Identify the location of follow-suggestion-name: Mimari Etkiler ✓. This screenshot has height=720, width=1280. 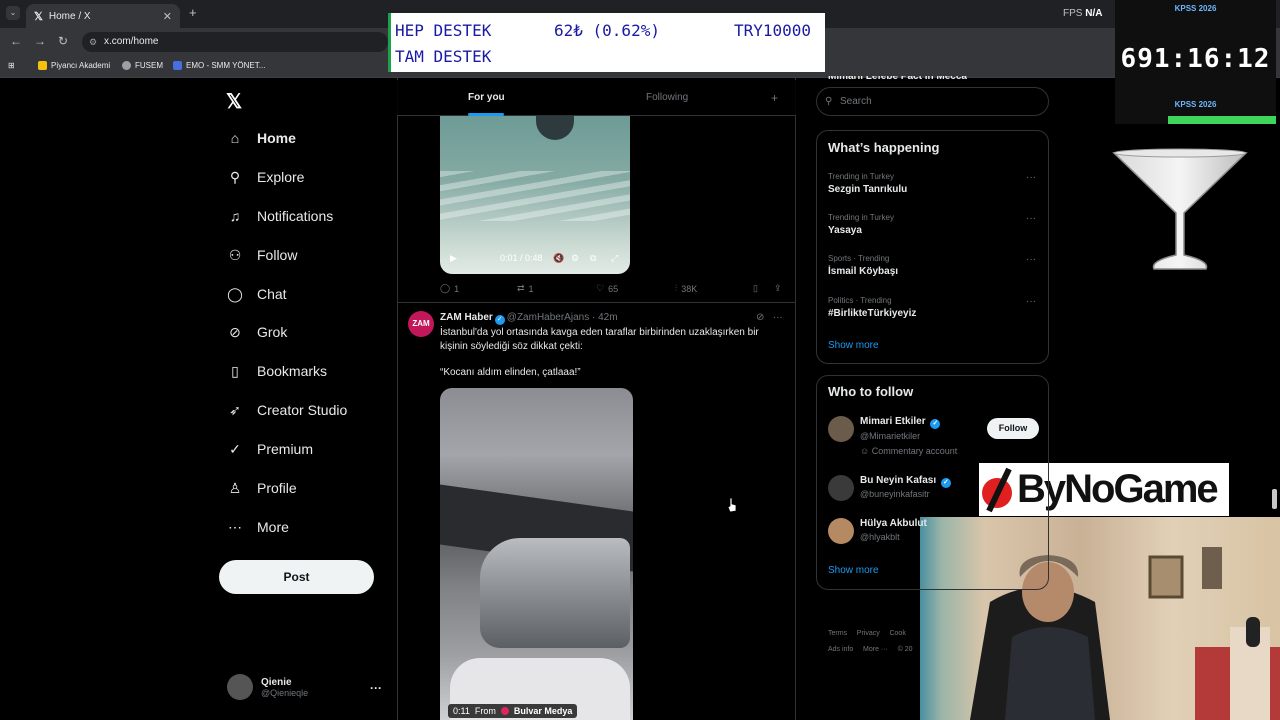
(901, 422).